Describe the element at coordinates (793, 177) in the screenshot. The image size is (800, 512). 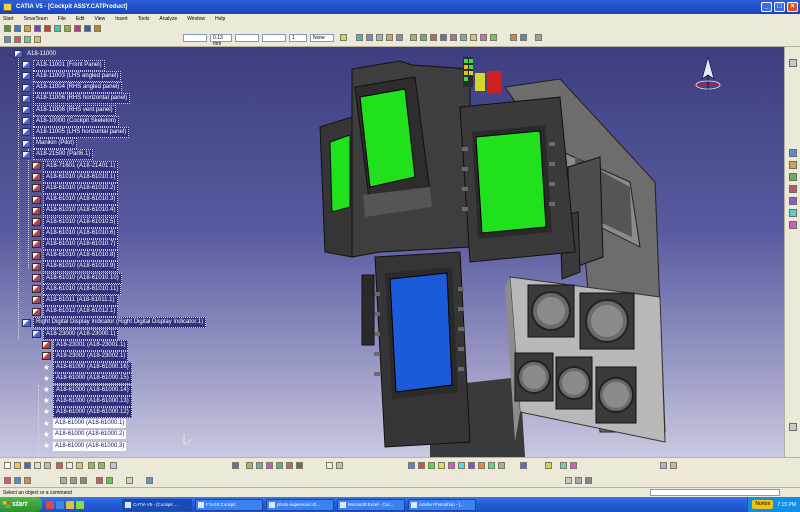
I see `move-component-icon` at that location.